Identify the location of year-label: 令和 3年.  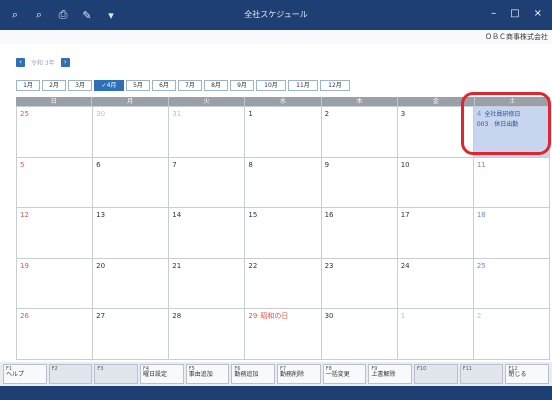
(43, 63).